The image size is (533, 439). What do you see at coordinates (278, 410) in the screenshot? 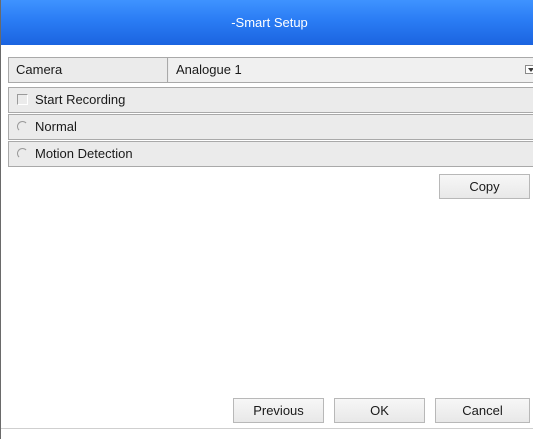
I see `previous-button: Previous` at bounding box center [278, 410].